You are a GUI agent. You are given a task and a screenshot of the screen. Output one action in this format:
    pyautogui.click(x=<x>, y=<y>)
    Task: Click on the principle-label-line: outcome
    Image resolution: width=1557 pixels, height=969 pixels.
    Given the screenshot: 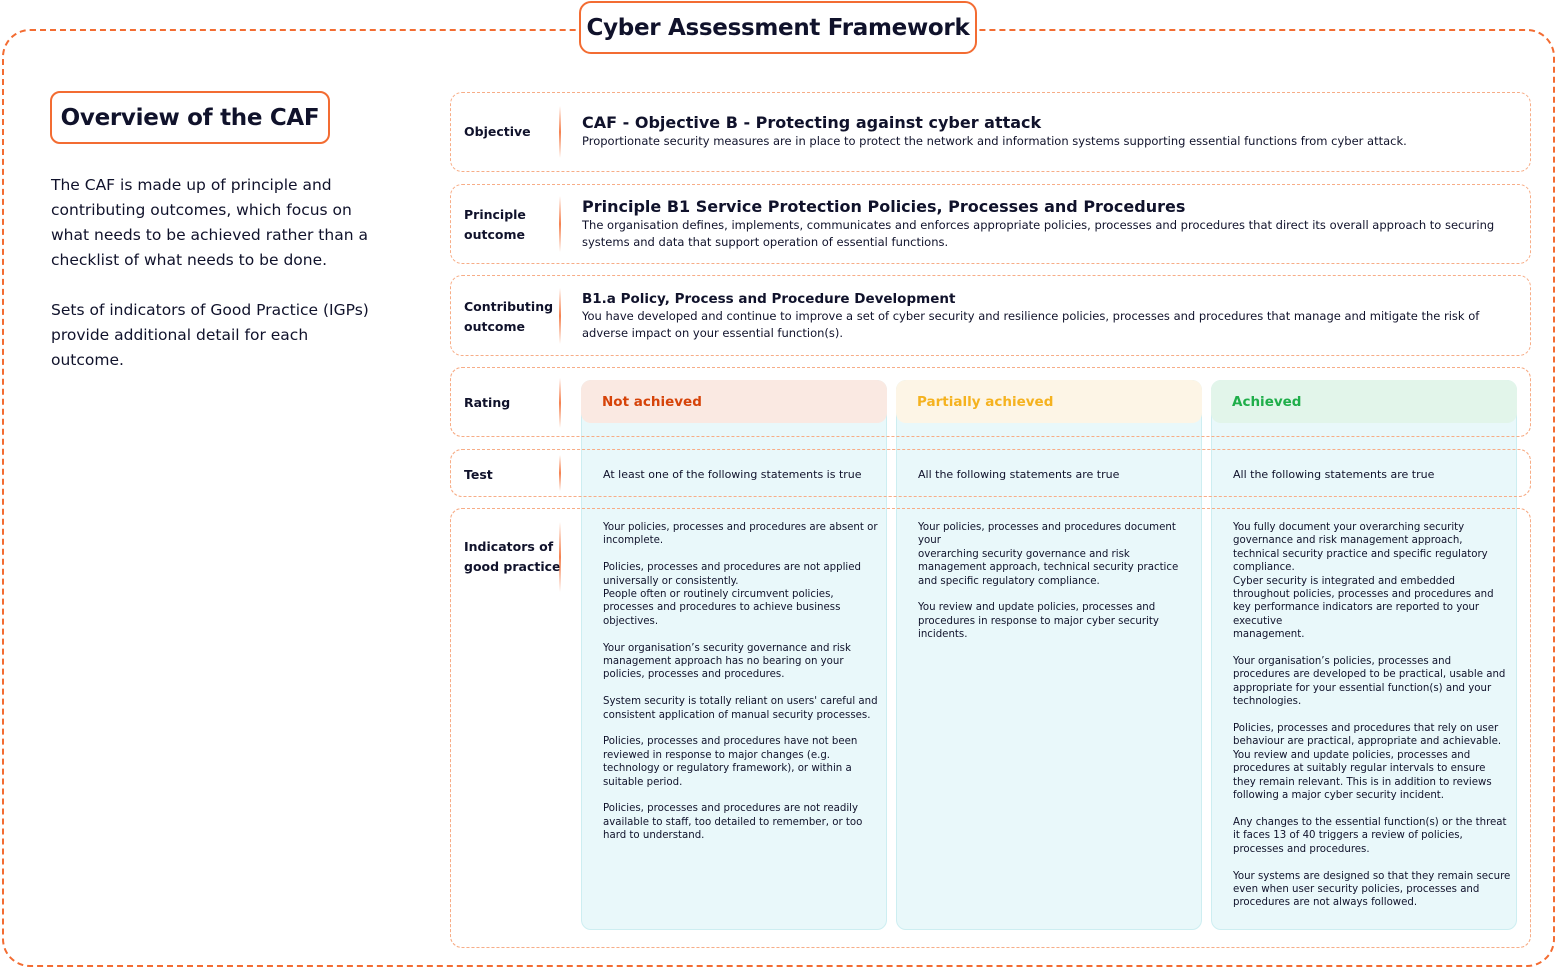 What is the action you would take?
    pyautogui.click(x=494, y=234)
    